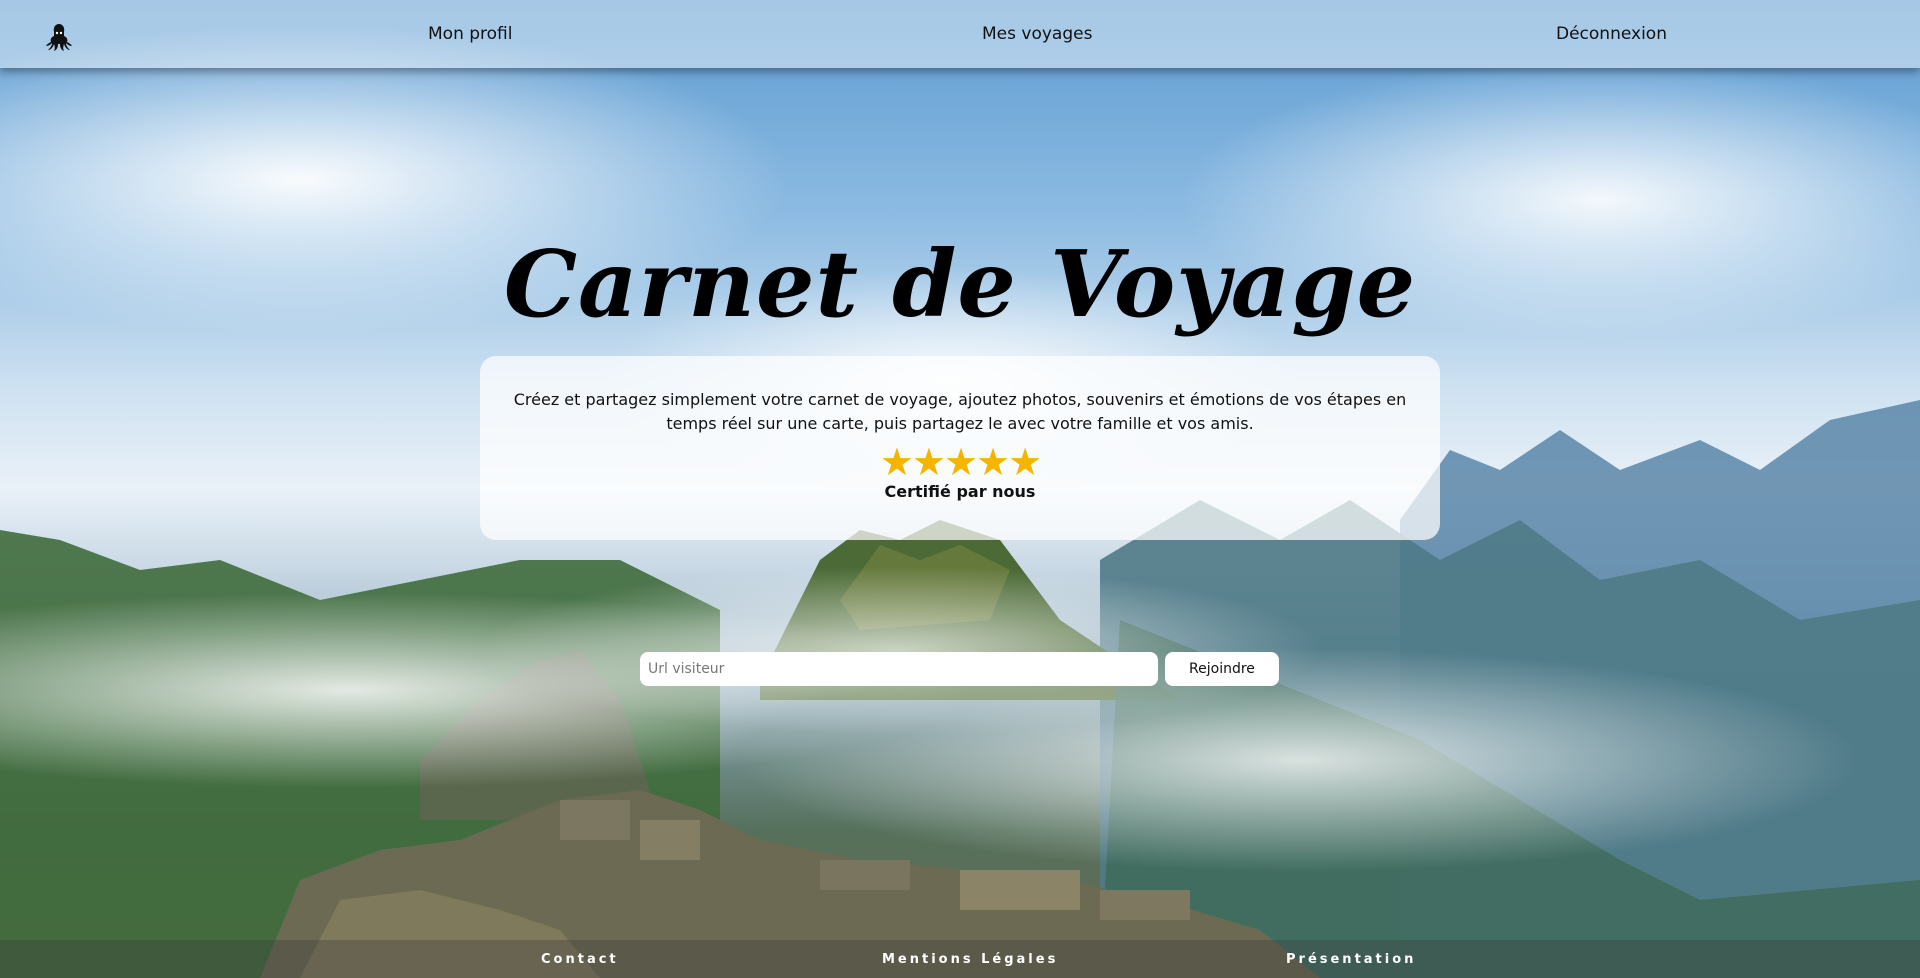  What do you see at coordinates (580, 959) in the screenshot?
I see `footer-link-contact: Contact` at bounding box center [580, 959].